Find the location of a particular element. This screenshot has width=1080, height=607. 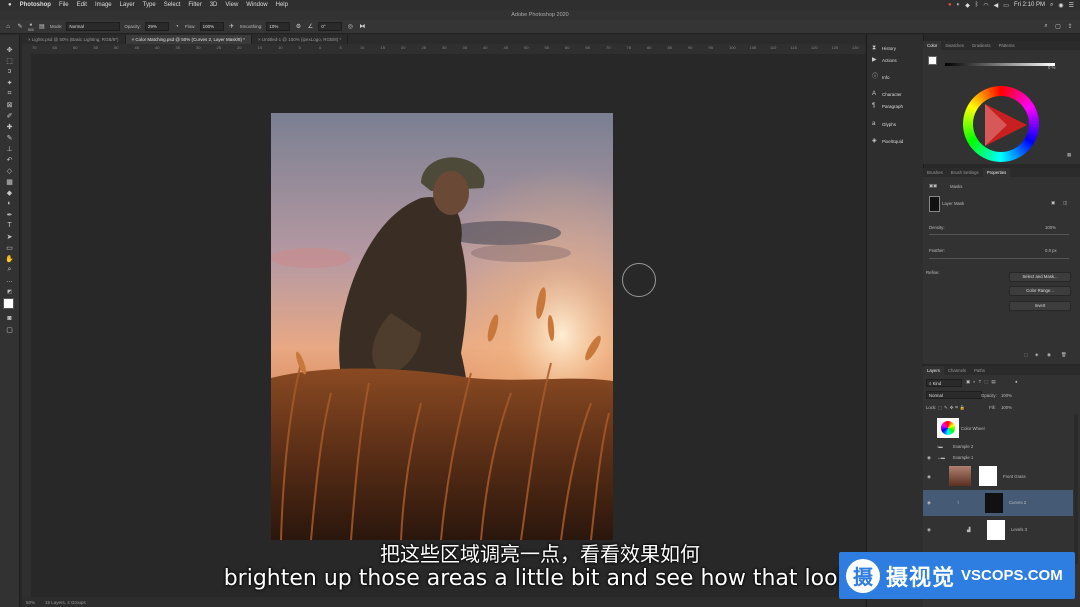

feather-slider is located at coordinates (999, 258).